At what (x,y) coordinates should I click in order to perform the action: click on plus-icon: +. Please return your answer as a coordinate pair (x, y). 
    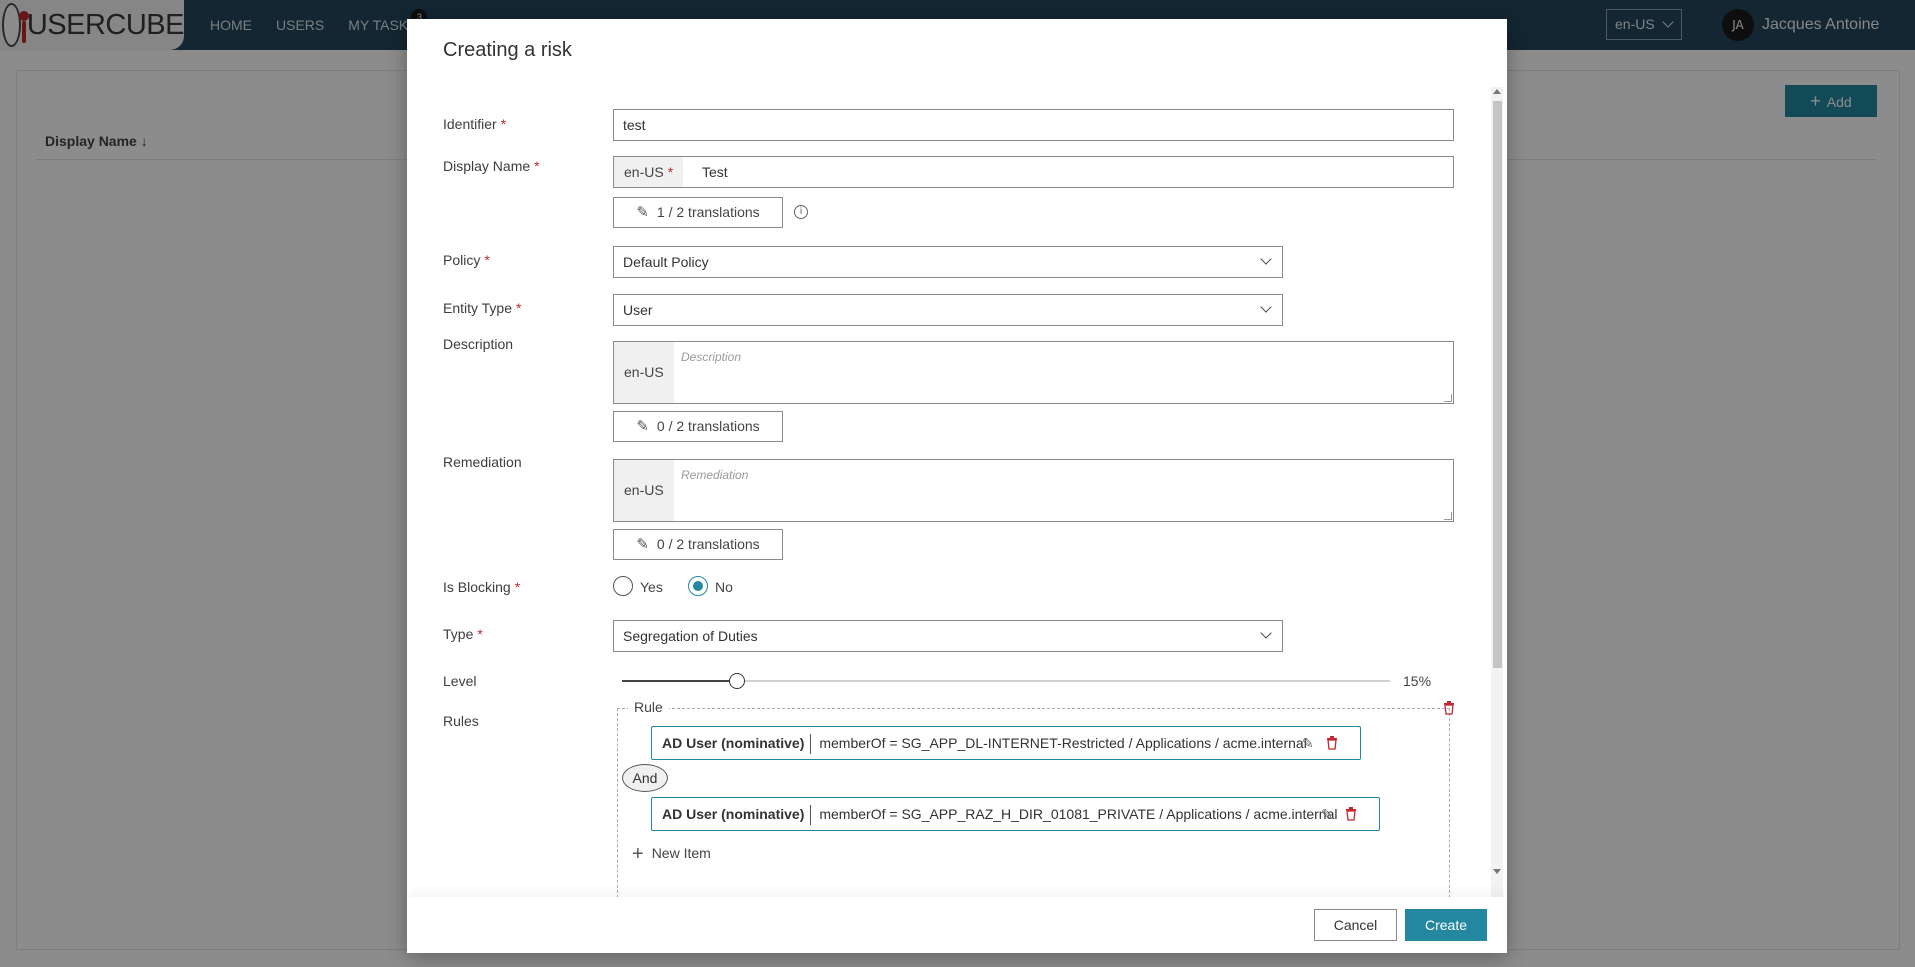
    Looking at the image, I should click on (638, 854).